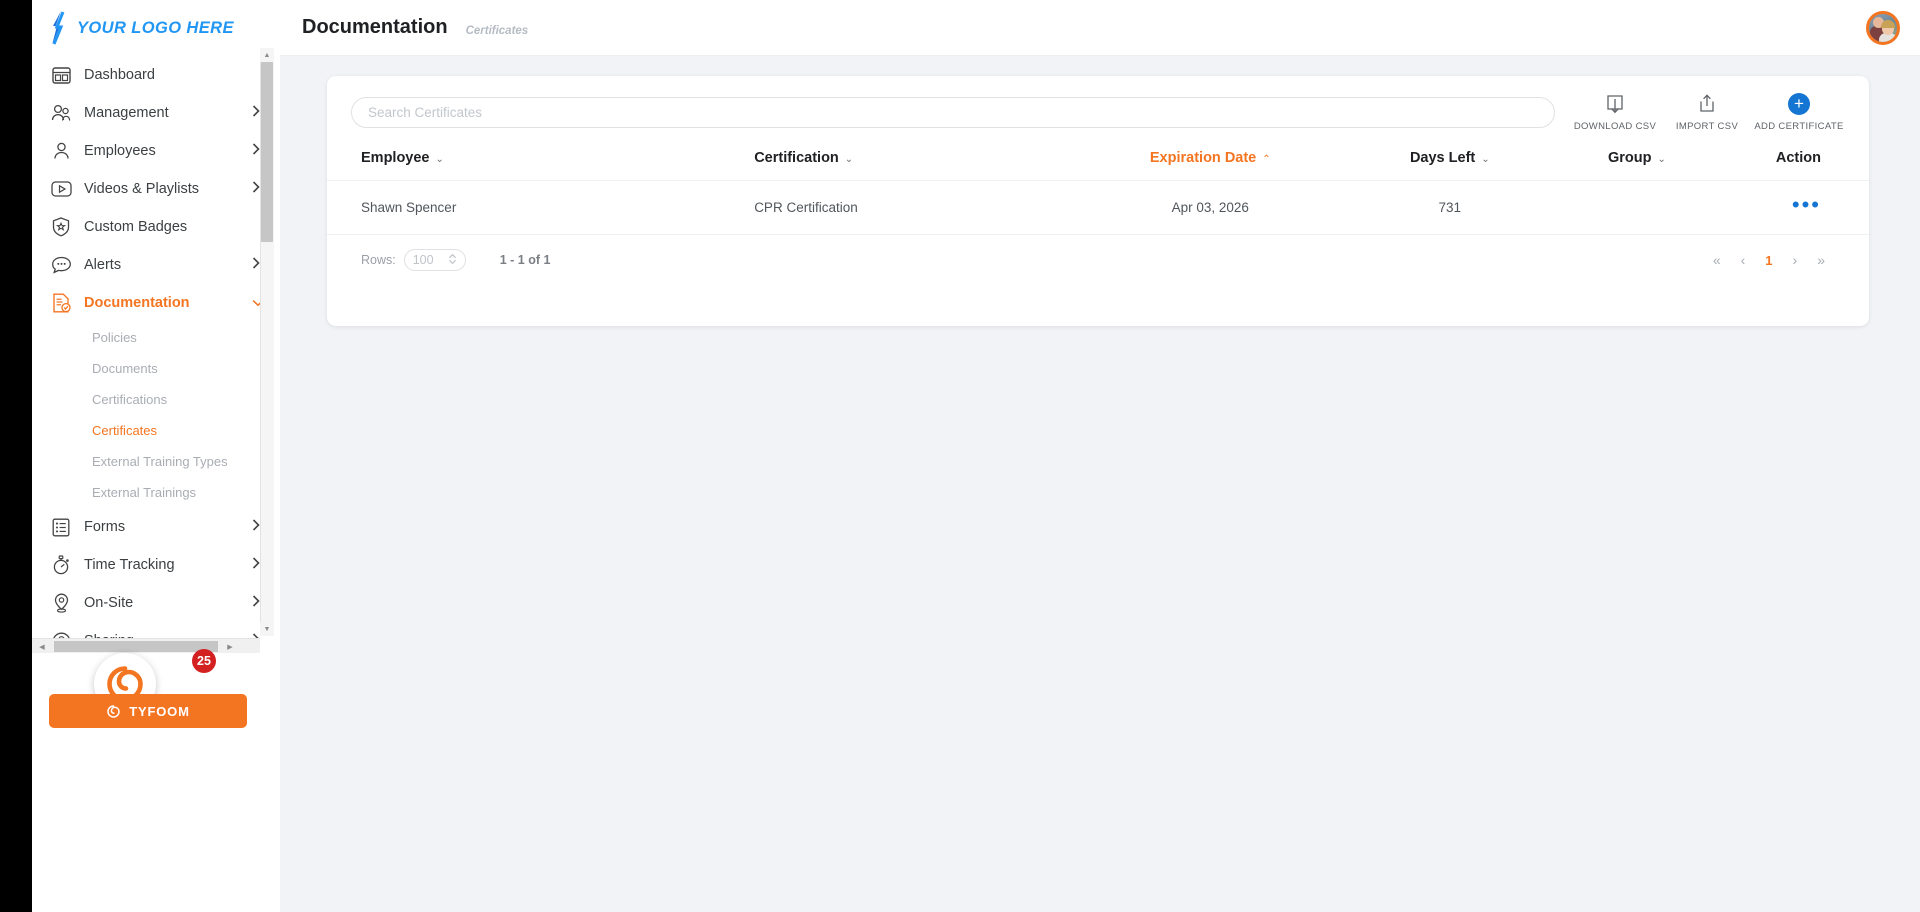 The image size is (1920, 912). What do you see at coordinates (1795, 260) in the screenshot?
I see `next-page-button: ›` at bounding box center [1795, 260].